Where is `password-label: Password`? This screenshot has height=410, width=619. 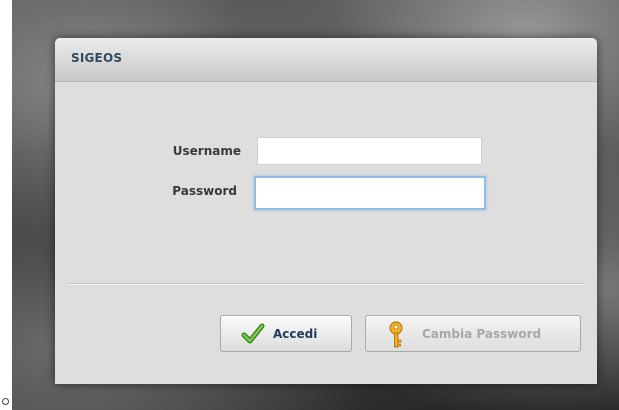 password-label: Password is located at coordinates (204, 191).